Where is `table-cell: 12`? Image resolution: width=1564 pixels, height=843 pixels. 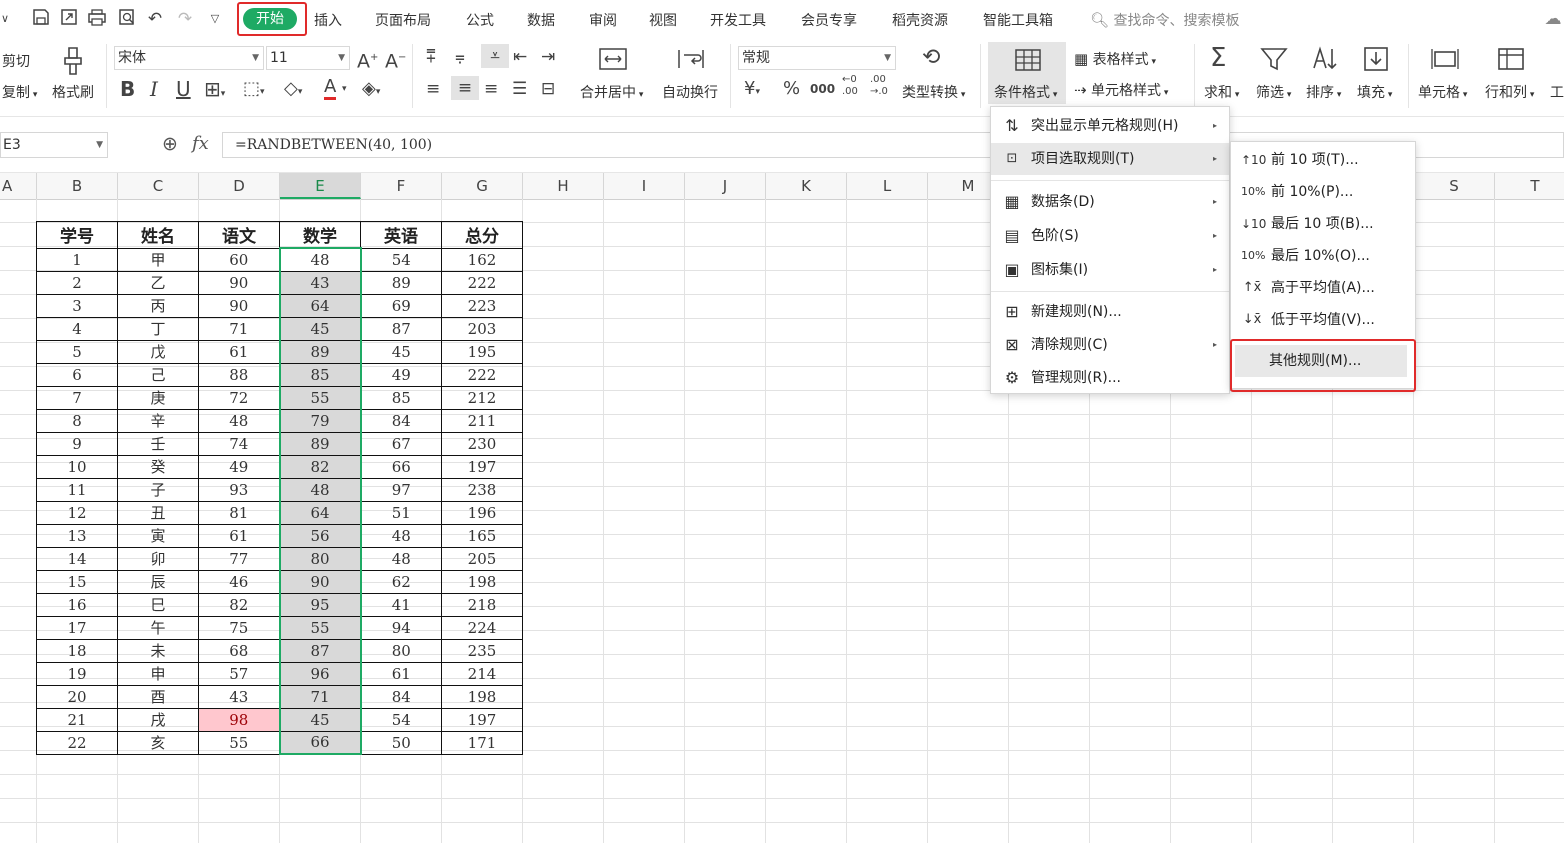 table-cell: 12 is located at coordinates (77, 512).